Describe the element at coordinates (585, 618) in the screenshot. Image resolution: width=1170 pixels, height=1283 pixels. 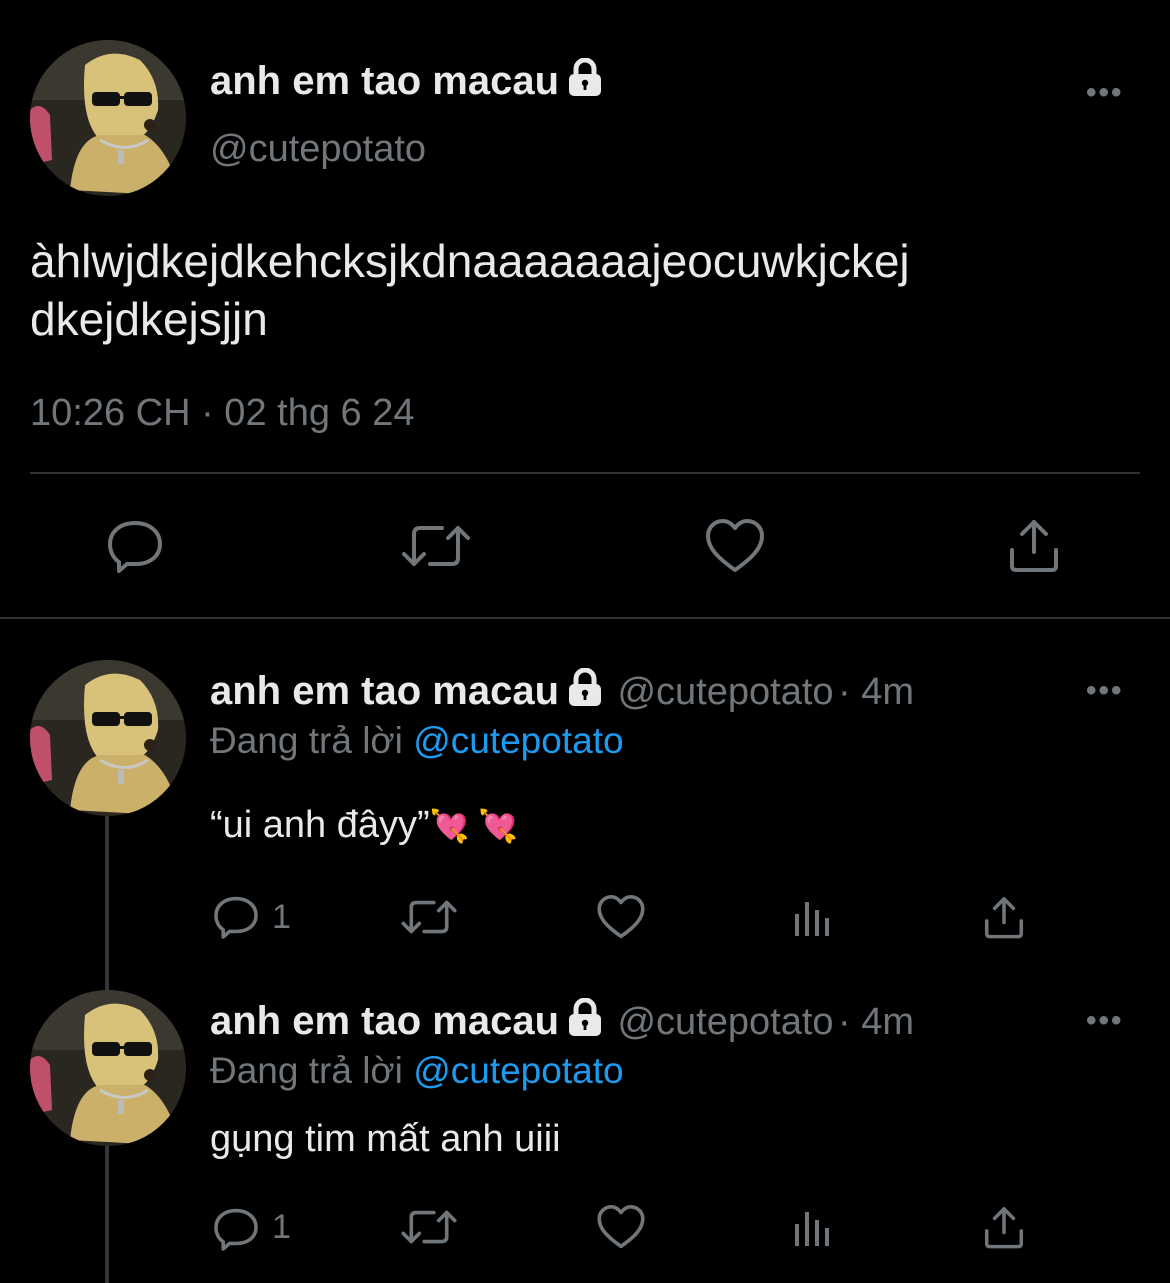
I see `section-divider` at that location.